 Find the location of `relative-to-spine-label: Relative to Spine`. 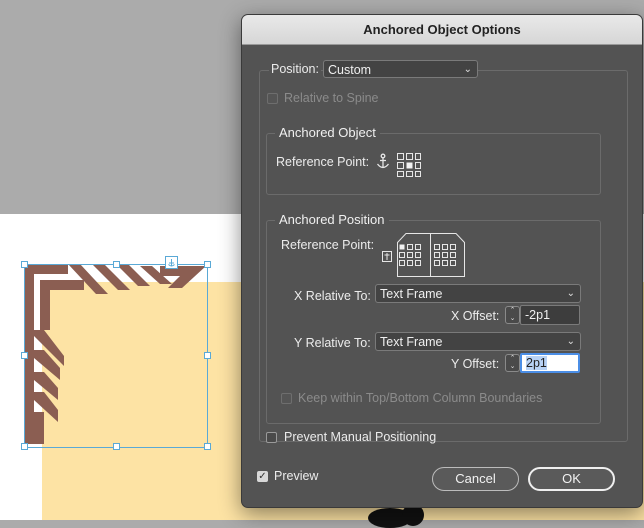

relative-to-spine-label: Relative to Spine is located at coordinates (331, 98).